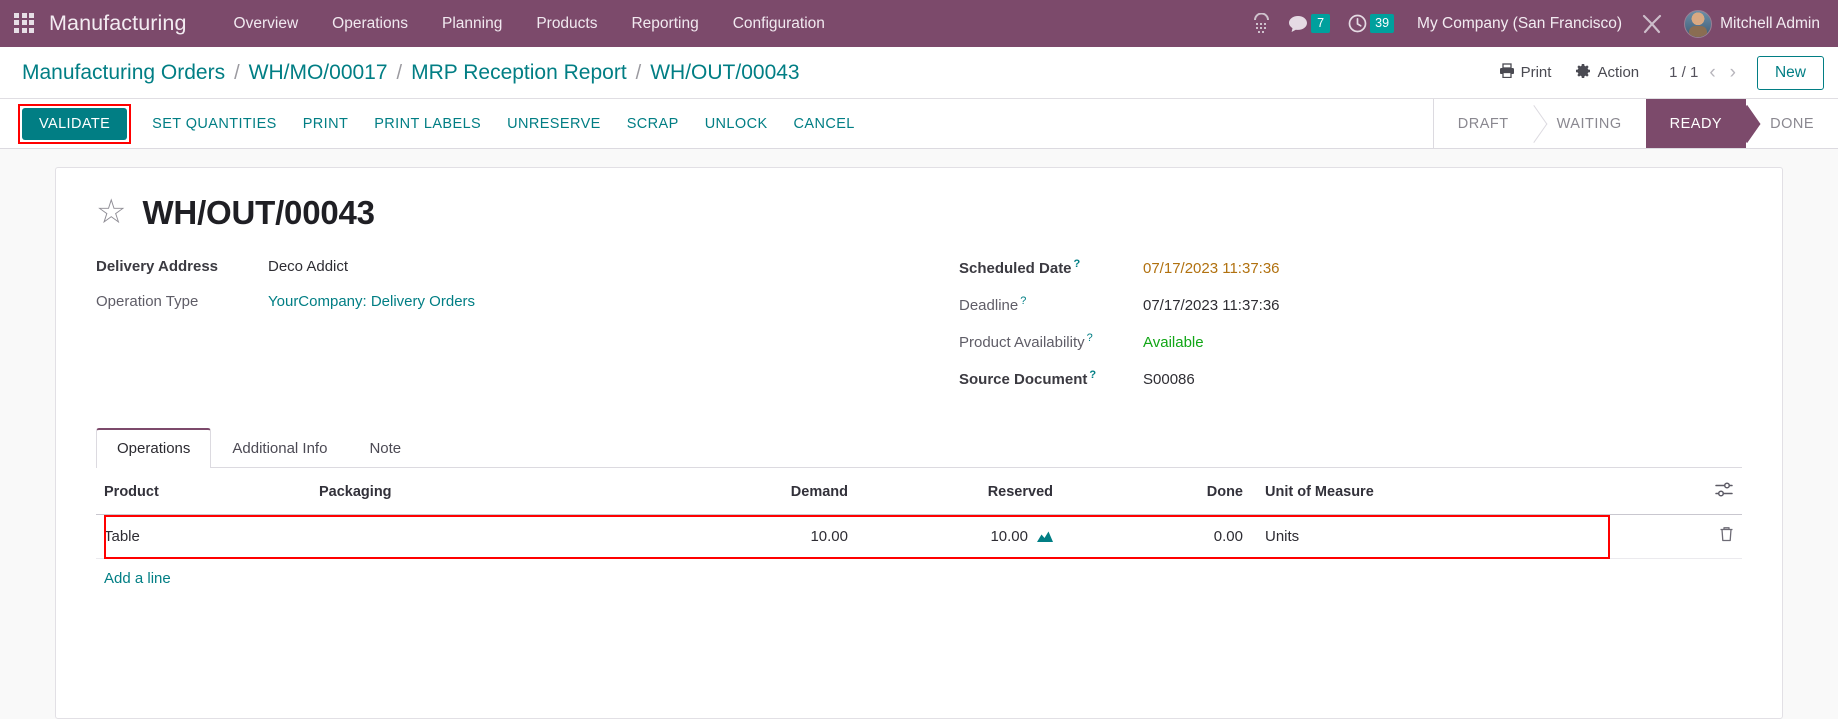 Image resolution: width=1838 pixels, height=719 pixels. Describe the element at coordinates (326, 124) in the screenshot. I see `print-button-statusbar: PRINT` at that location.